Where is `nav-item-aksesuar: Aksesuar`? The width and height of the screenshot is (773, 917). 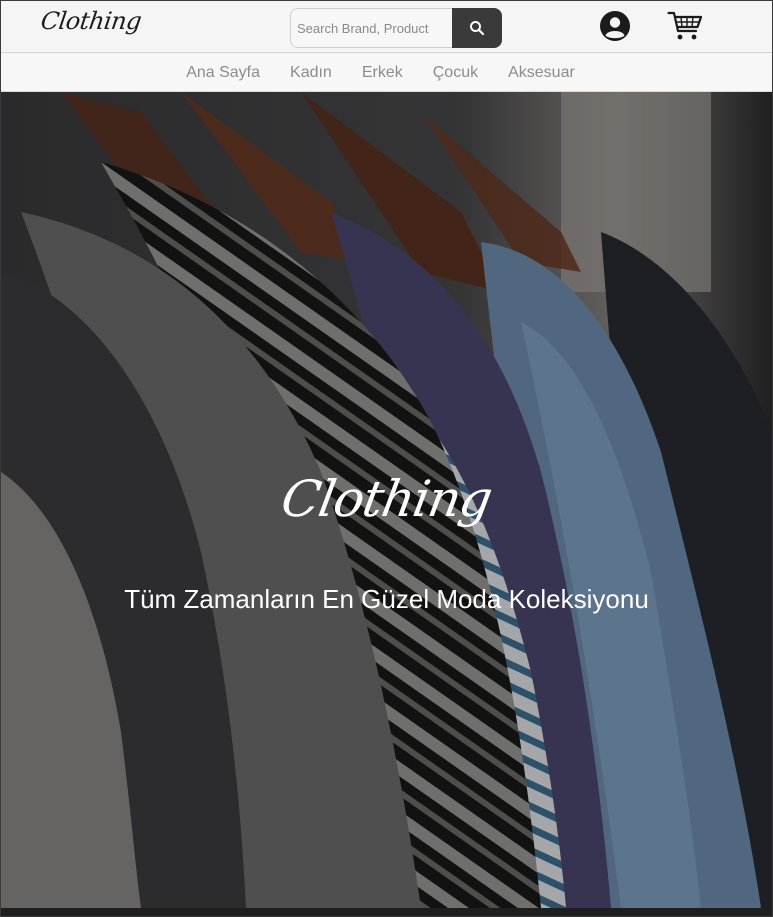 nav-item-aksesuar: Aksesuar is located at coordinates (541, 73).